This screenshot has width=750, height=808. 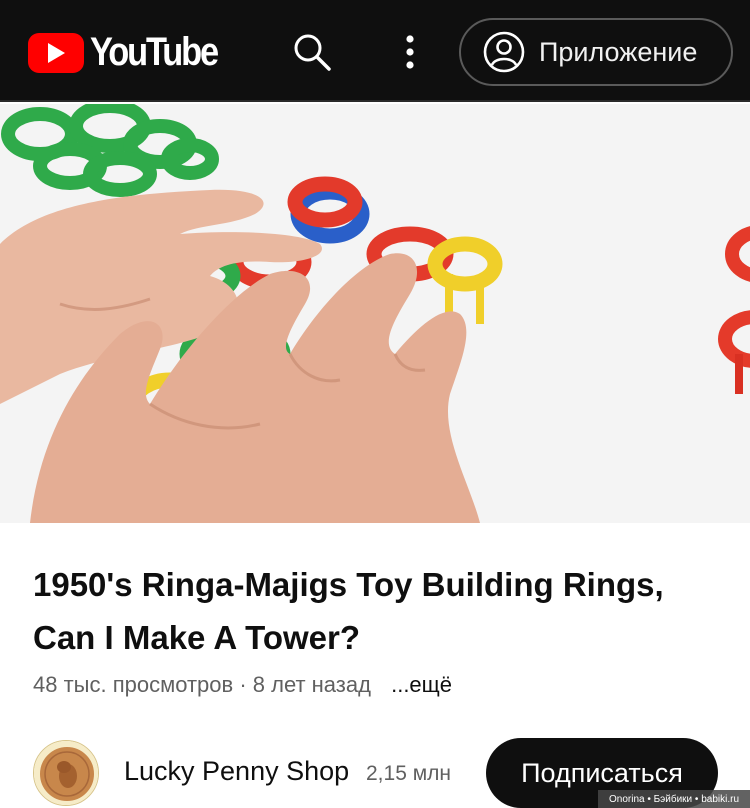 I want to click on watermark: Onorina • Бэйбики • babiki.ru, so click(x=674, y=799).